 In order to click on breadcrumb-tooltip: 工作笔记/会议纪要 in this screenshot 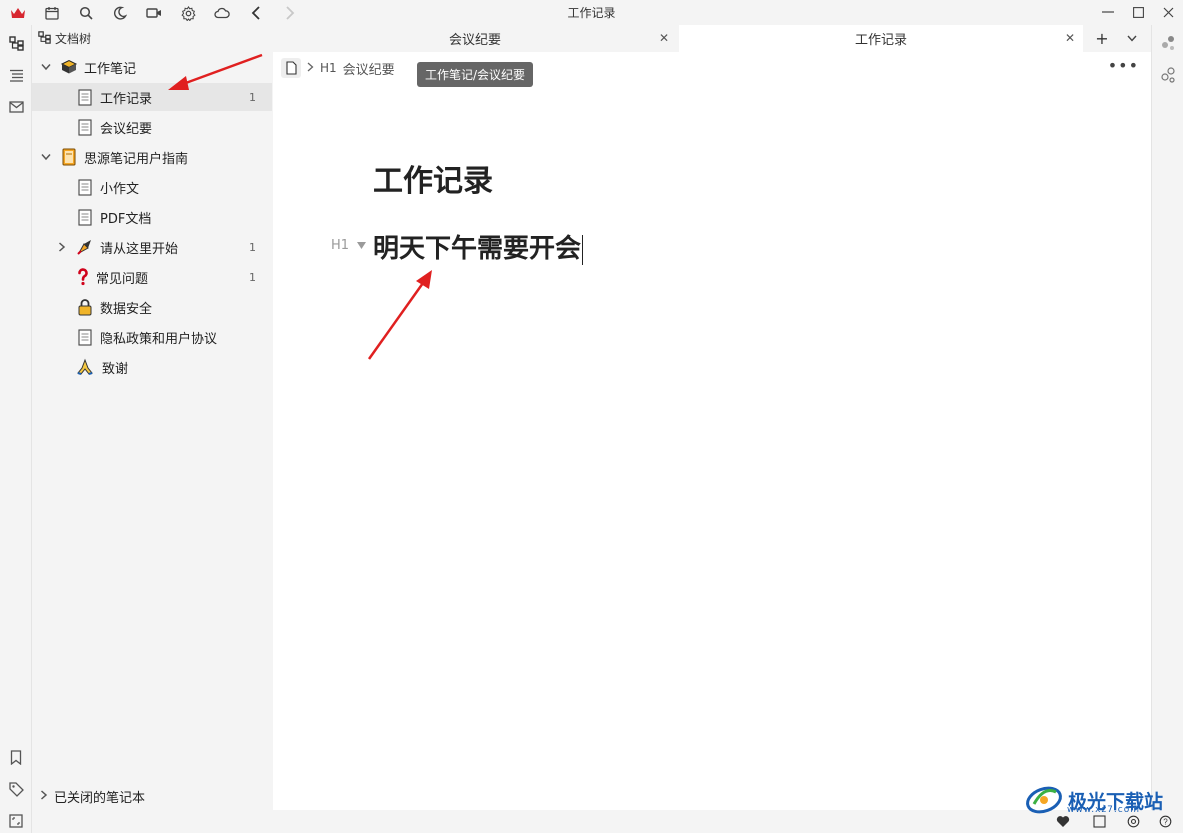, I will do `click(475, 74)`.